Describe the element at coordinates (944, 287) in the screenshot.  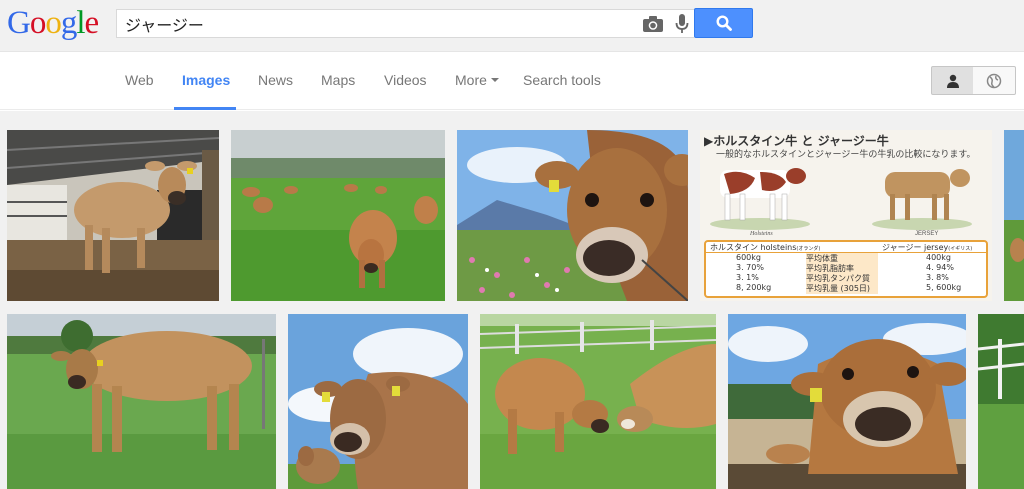
I see `table-cell: 5, 600kg` at that location.